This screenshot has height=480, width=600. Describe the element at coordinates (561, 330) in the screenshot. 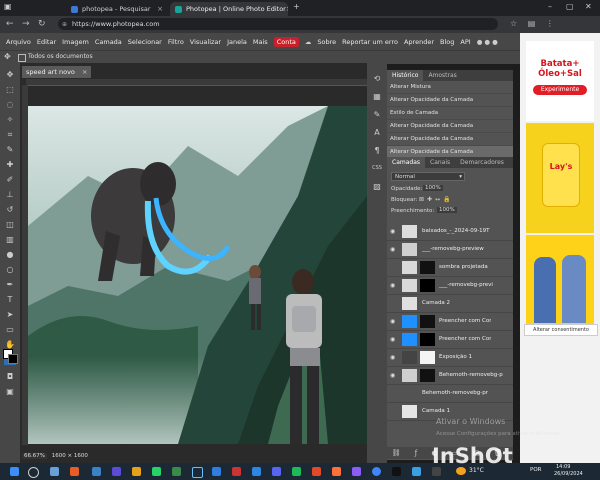

I see `consent-button: Alterar consentimento` at that location.